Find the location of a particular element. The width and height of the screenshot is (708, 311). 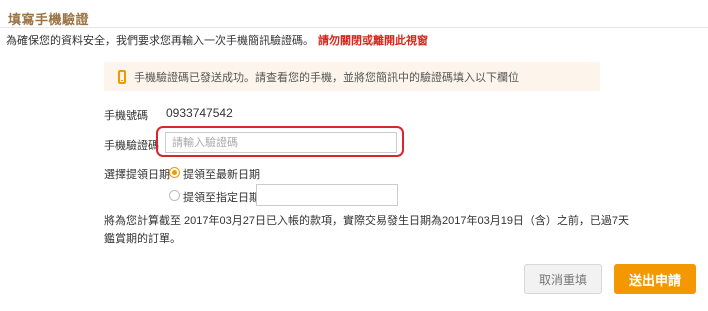

sms-sent-notice: 手機驗證碼已發送成功。請查看您的手機，並將您簡訊中的驗證碼填入以下欄位 is located at coordinates (352, 76).